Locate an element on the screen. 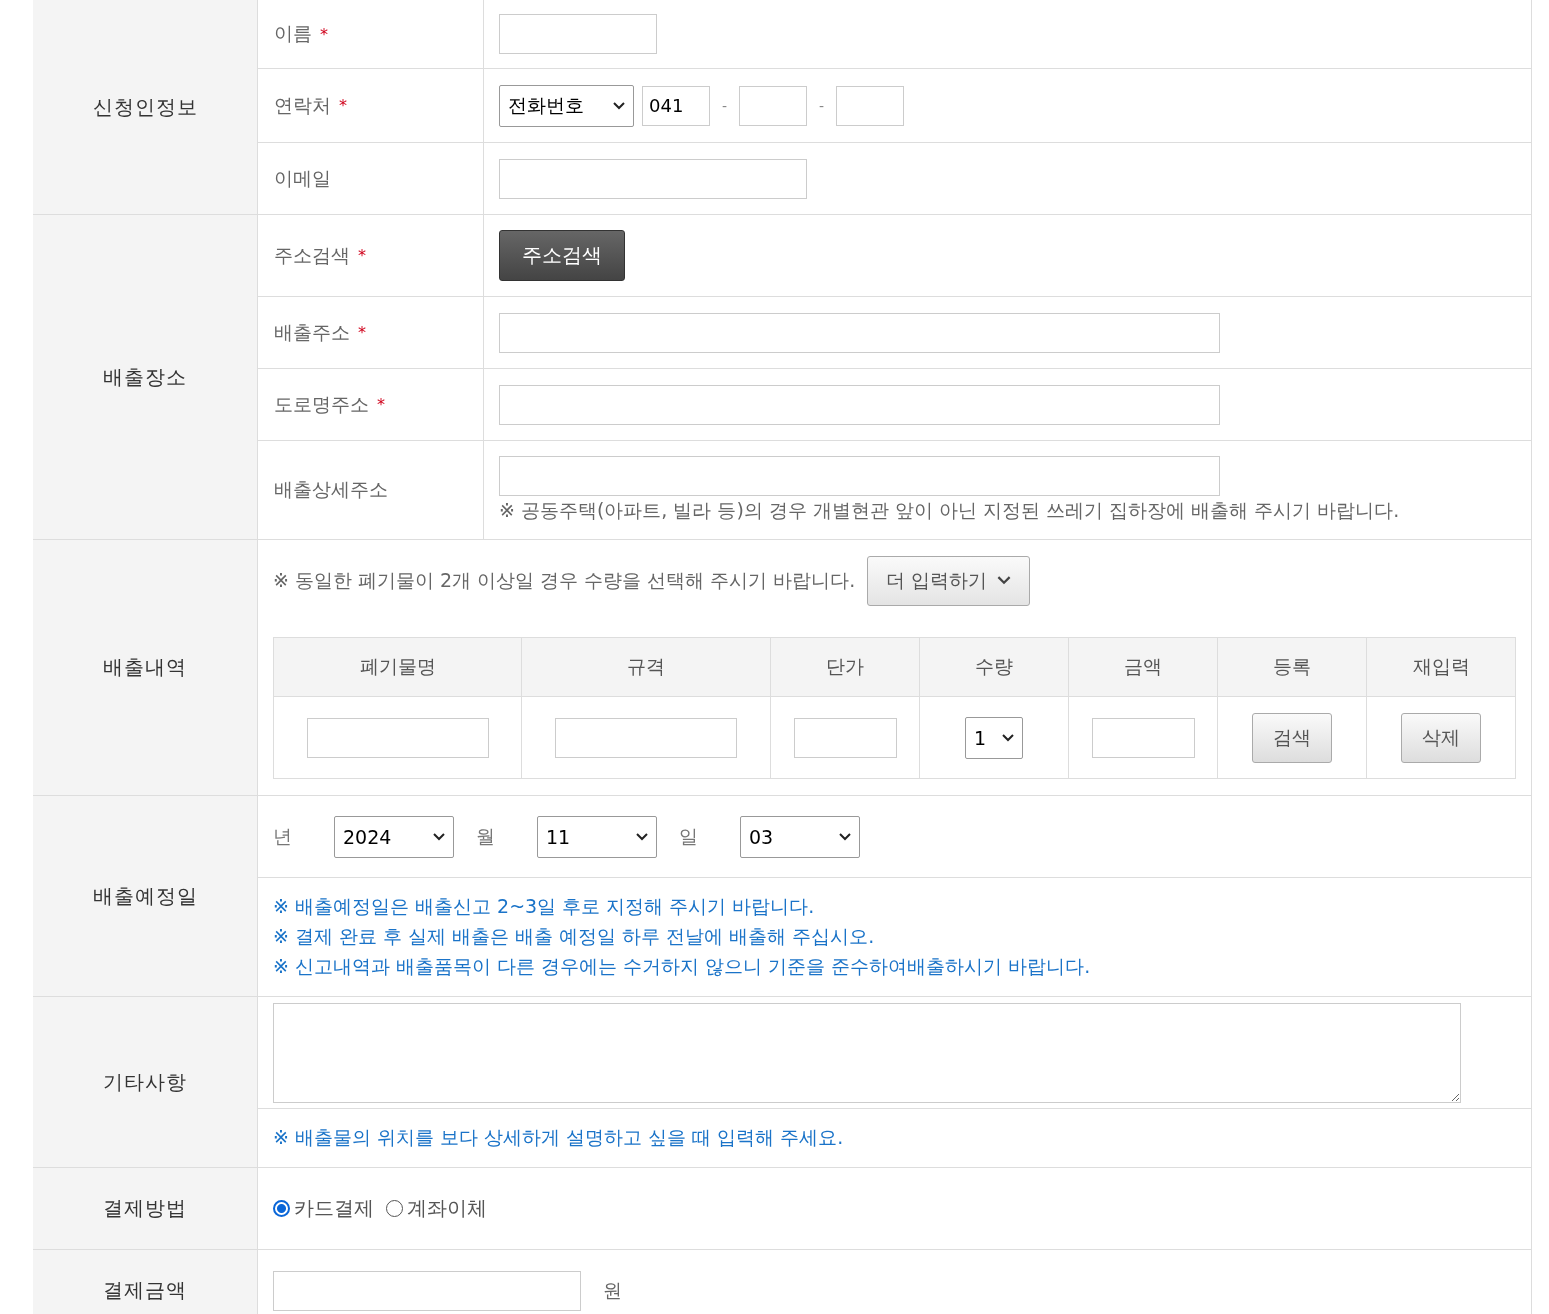 The height and width of the screenshot is (1314, 1549). date-label: 일 is located at coordinates (688, 836).